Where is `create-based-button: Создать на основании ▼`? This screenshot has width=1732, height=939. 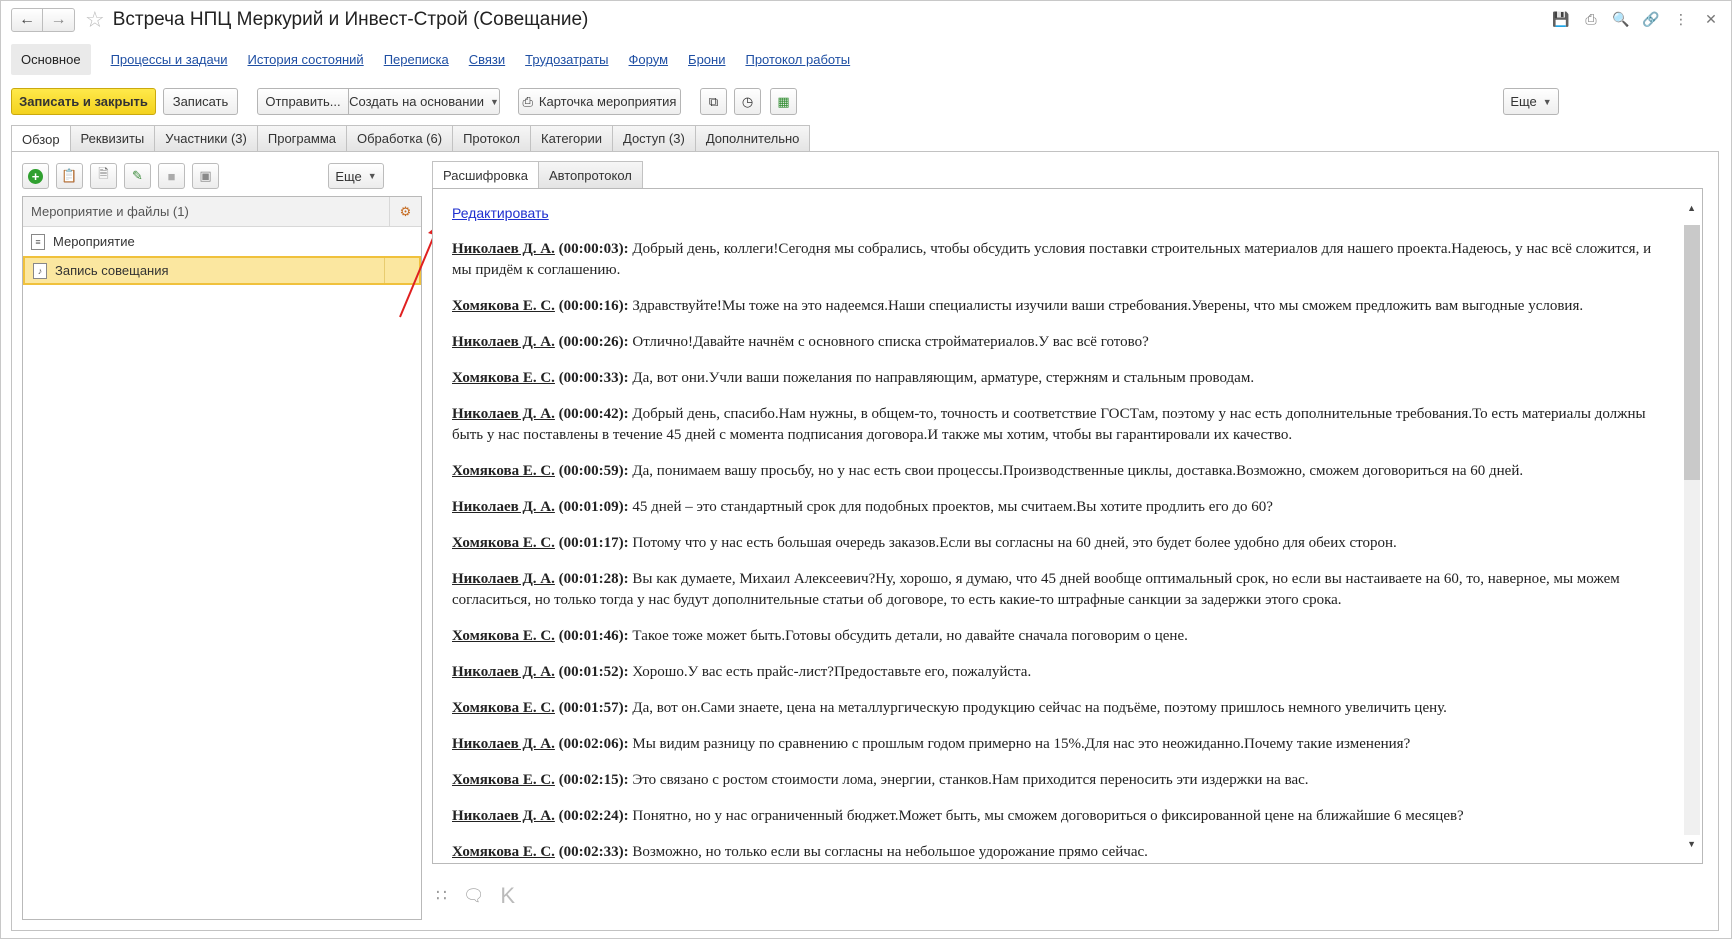 create-based-button: Создать на основании ▼ is located at coordinates (424, 101).